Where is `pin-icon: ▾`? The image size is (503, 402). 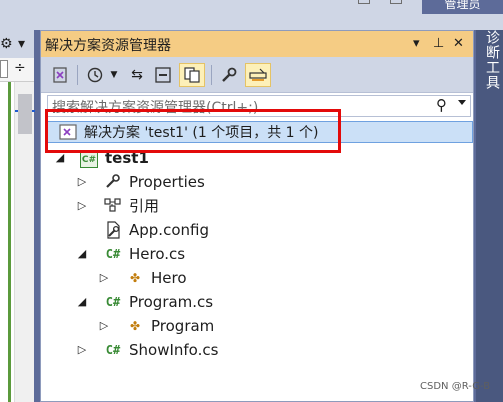 pin-icon: ▾ is located at coordinates (21, 44).